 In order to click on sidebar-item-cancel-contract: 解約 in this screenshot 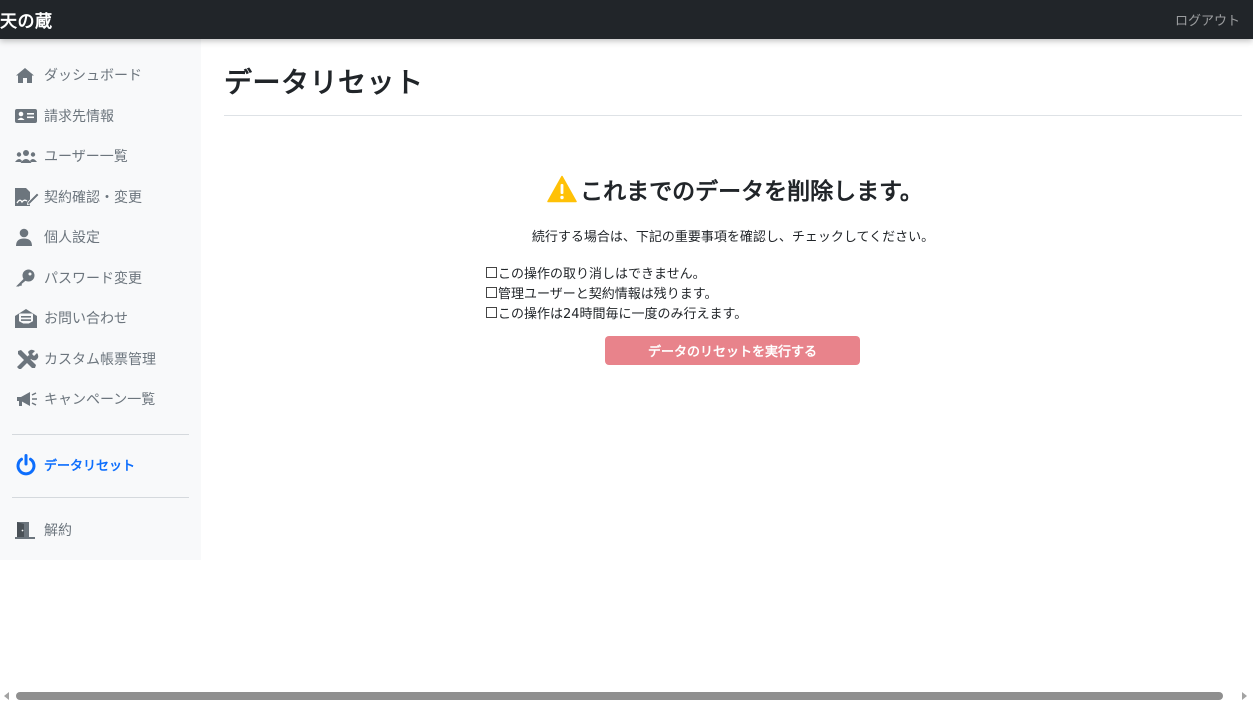, I will do `click(100, 530)`.